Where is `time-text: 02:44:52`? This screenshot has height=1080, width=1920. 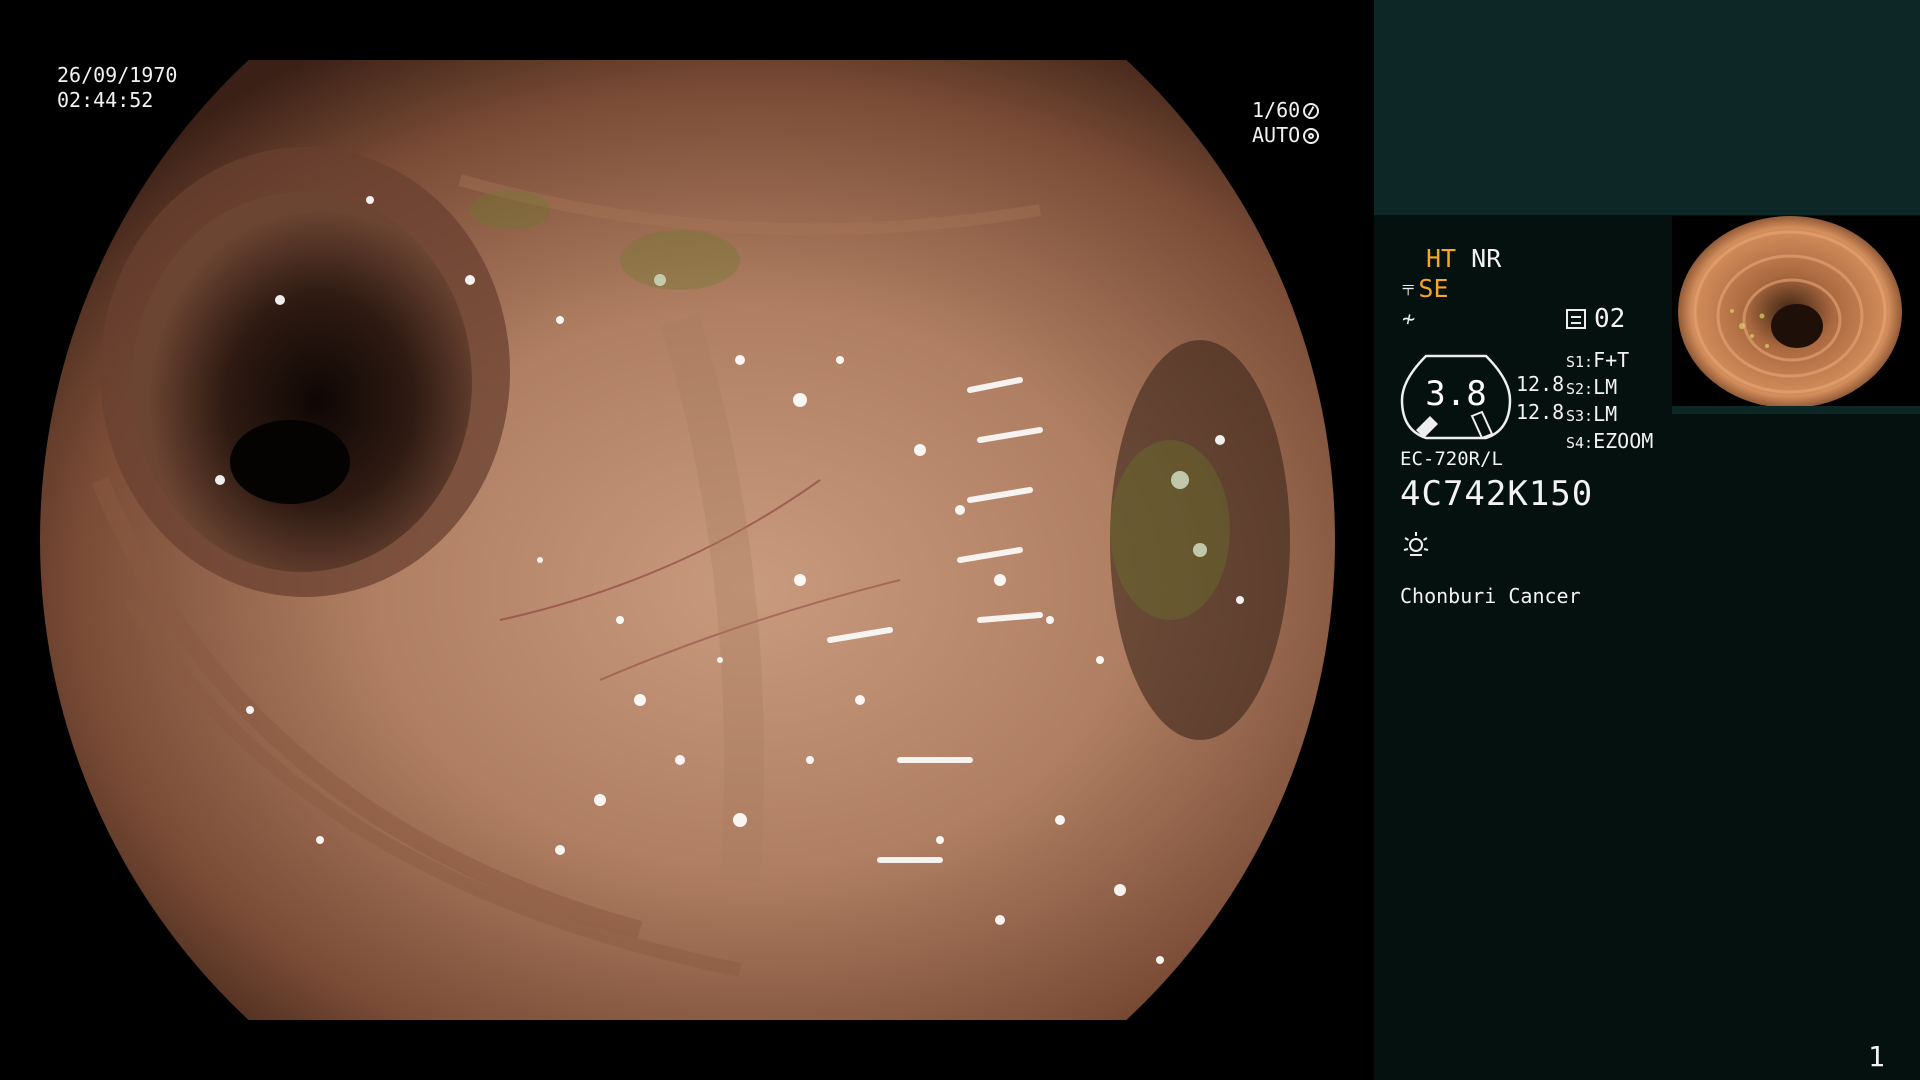
time-text: 02:44:52 is located at coordinates (105, 100).